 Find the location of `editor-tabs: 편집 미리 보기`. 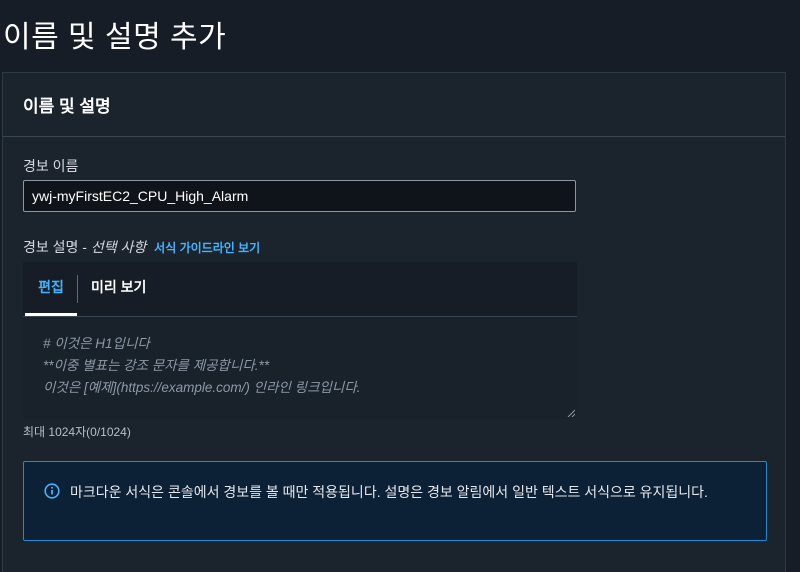

editor-tabs: 편집 미리 보기 is located at coordinates (300, 289).